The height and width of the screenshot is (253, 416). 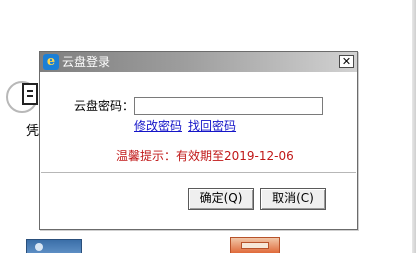 I want to click on cancel-button: 取消(C), so click(x=293, y=199).